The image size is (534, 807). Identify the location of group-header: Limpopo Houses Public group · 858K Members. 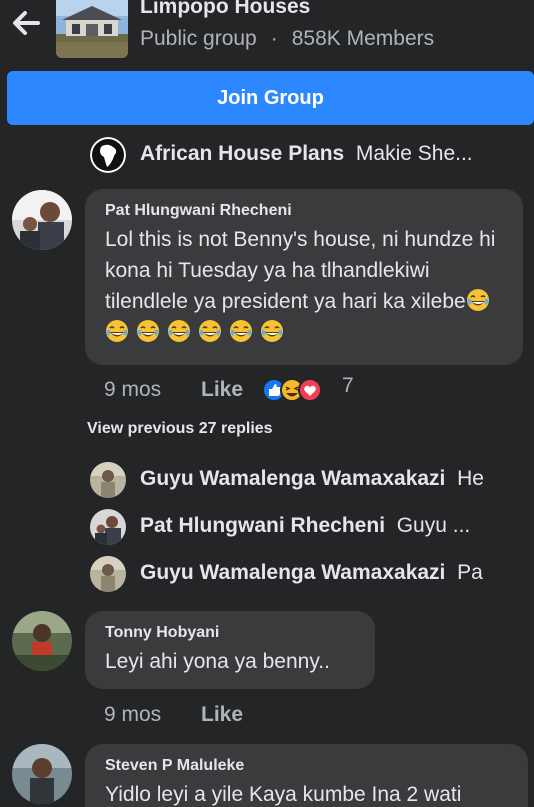
(267, 31).